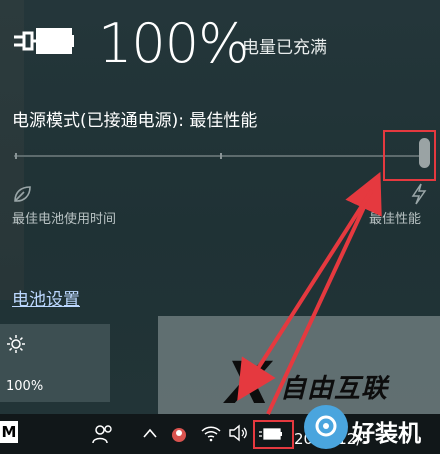 This screenshot has width=440, height=454. I want to click on brightness-sun-icon, so click(16, 344).